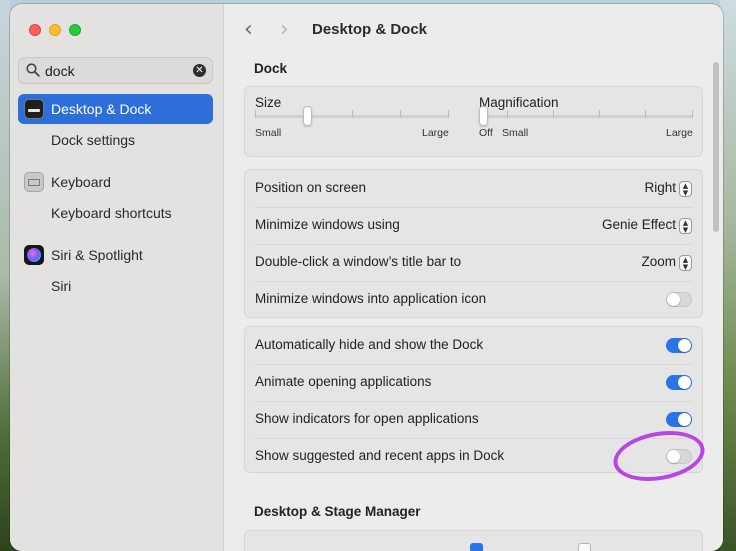  I want to click on indicators-toggle, so click(679, 419).